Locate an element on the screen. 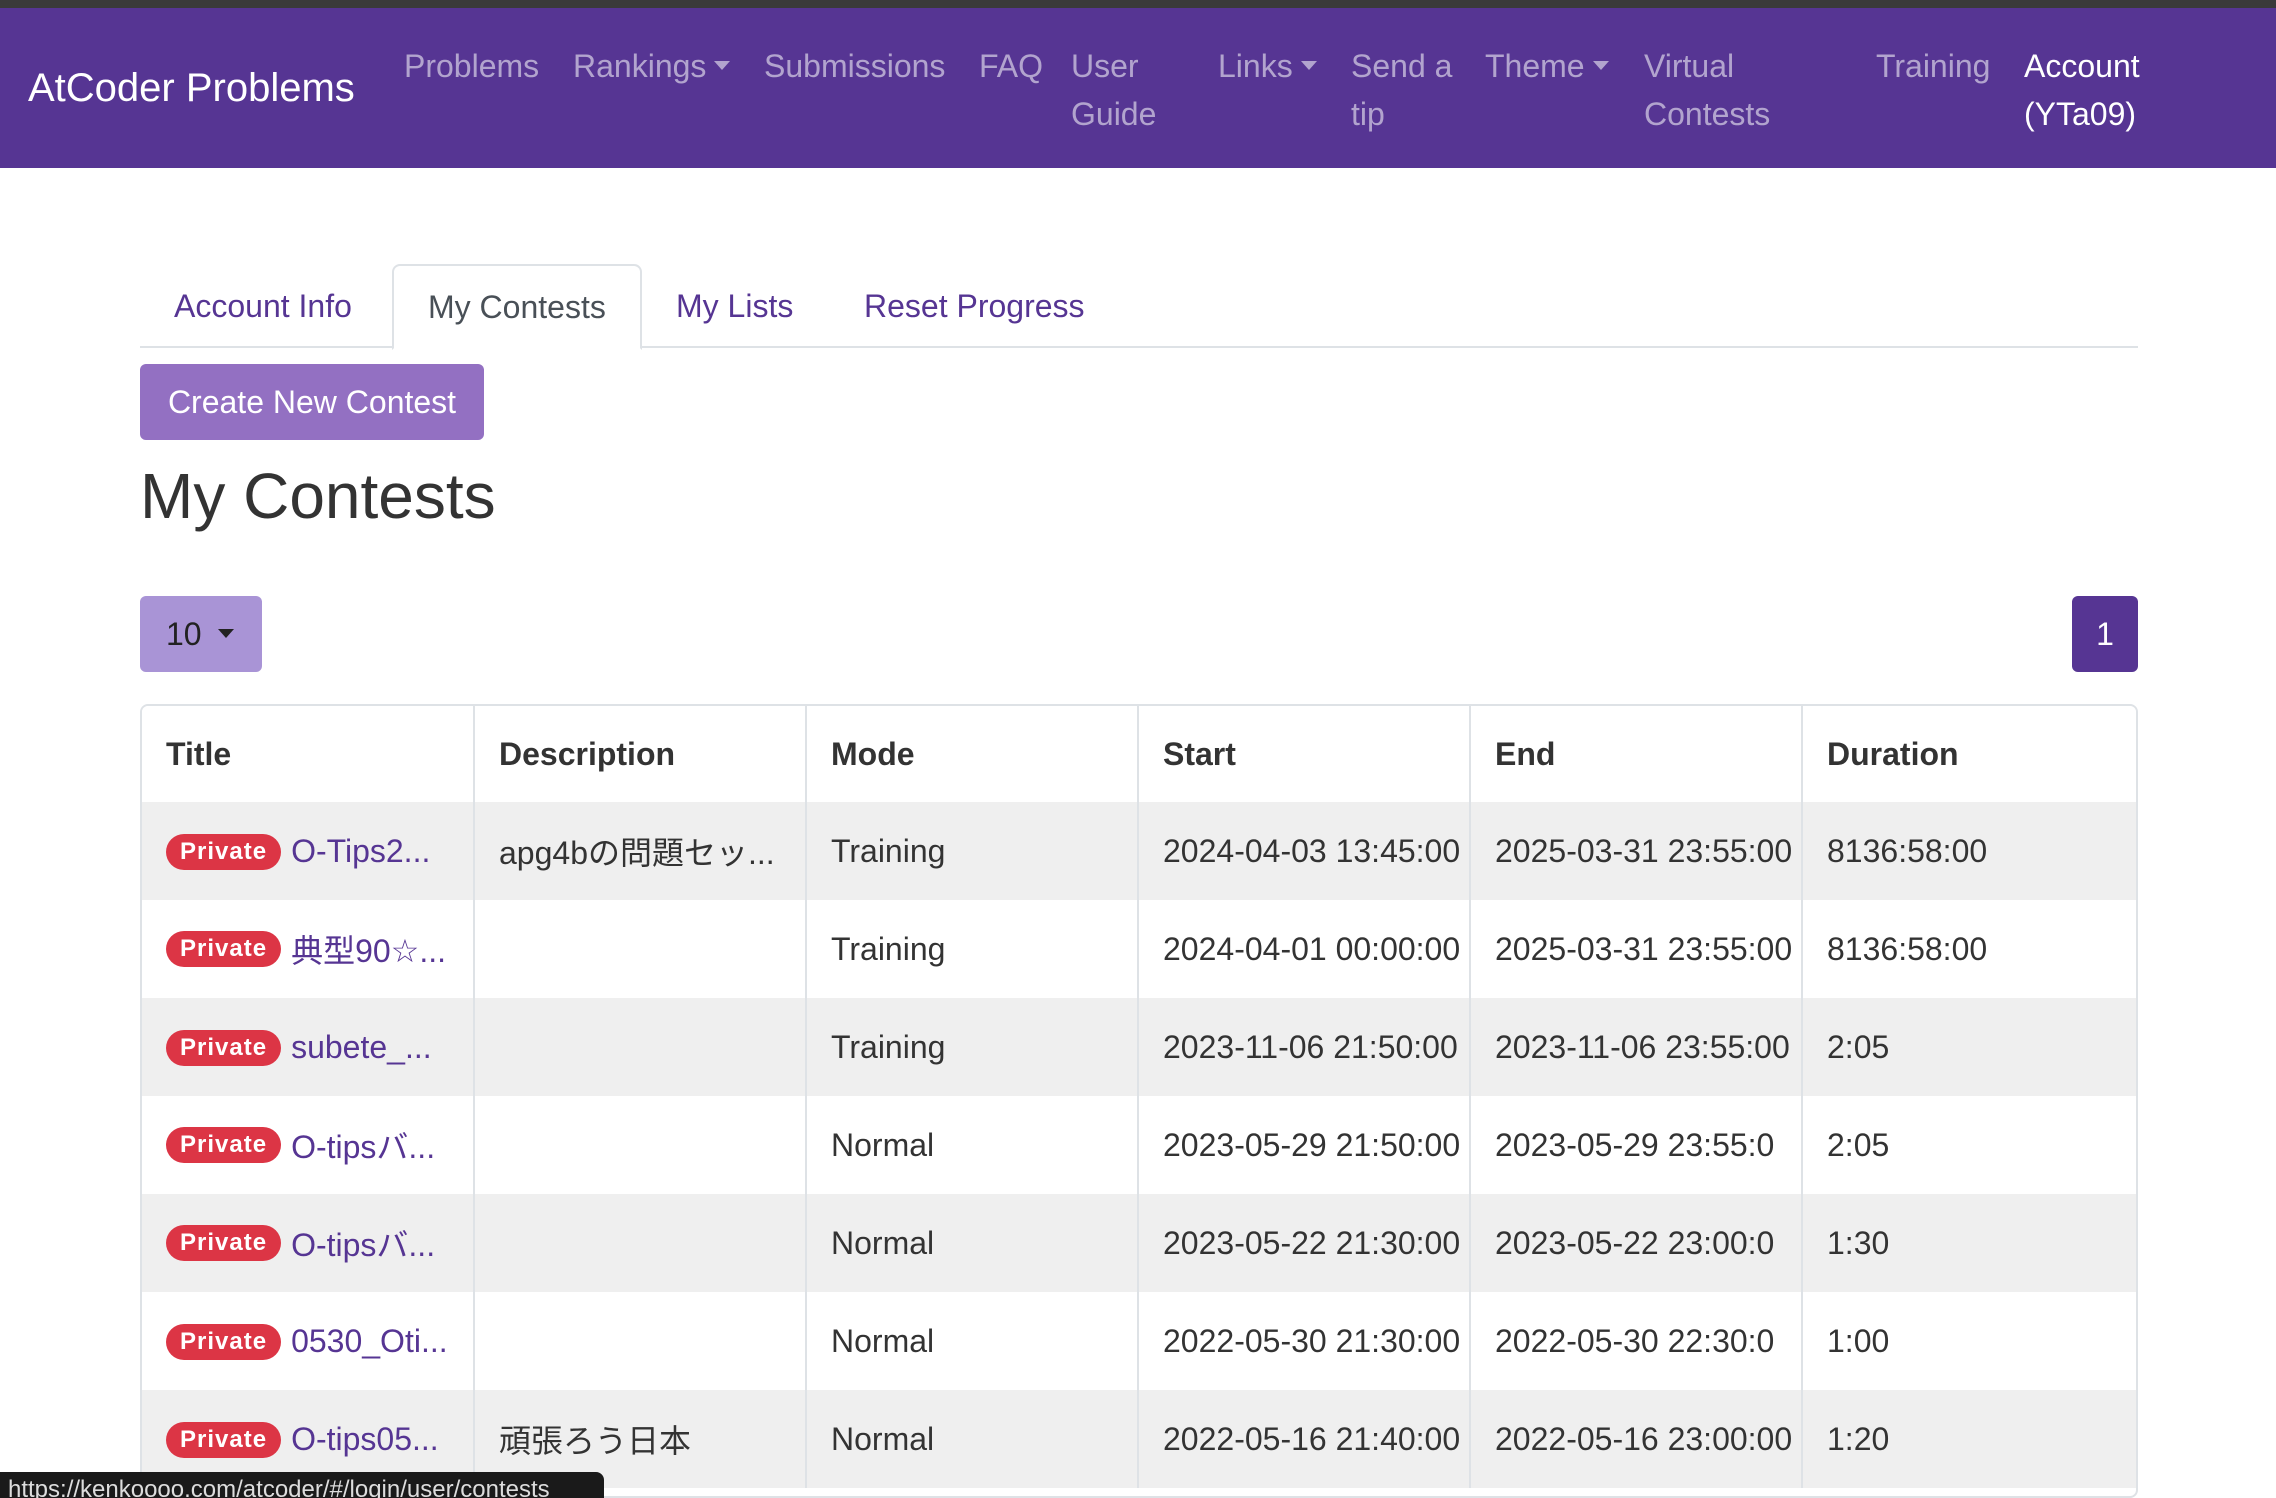  nav-send-tip-line2: tip is located at coordinates (1368, 114).